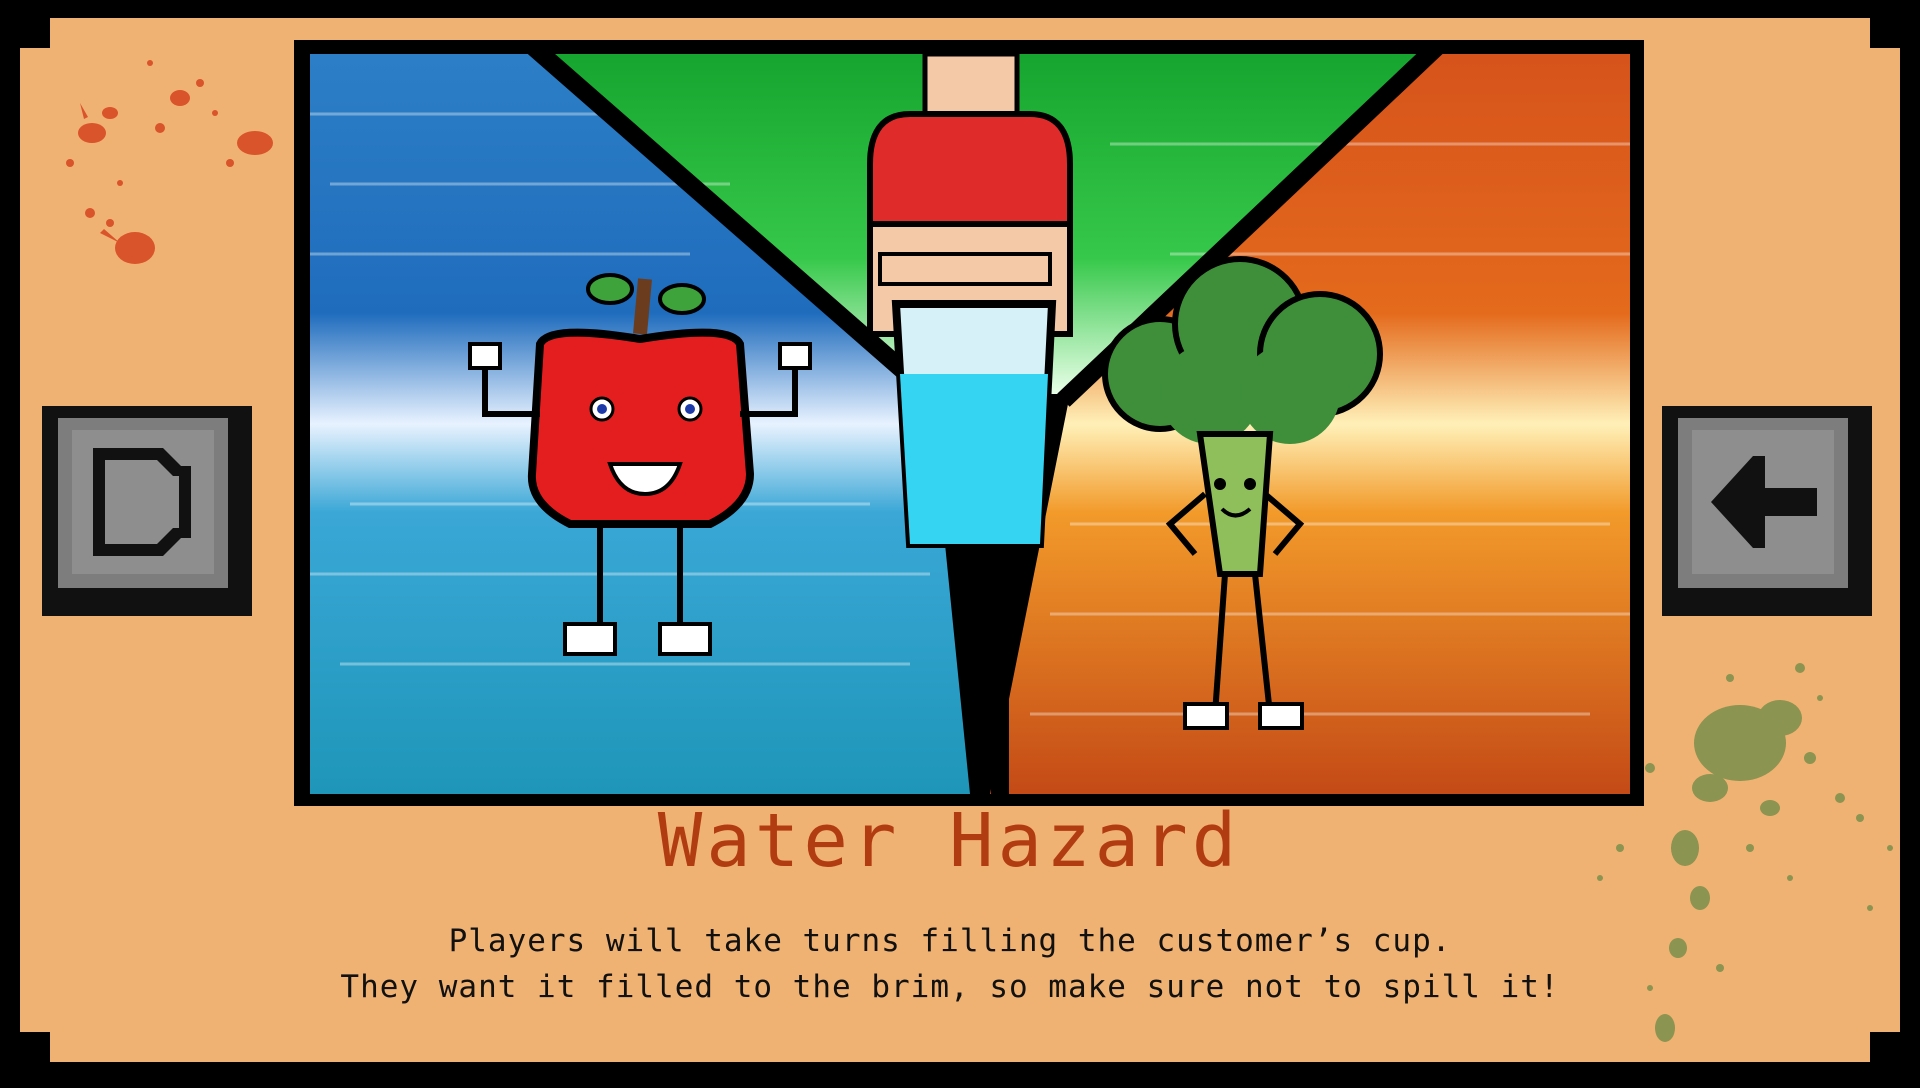 Image resolution: width=1920 pixels, height=1088 pixels. I want to click on left-select-button, so click(147, 511).